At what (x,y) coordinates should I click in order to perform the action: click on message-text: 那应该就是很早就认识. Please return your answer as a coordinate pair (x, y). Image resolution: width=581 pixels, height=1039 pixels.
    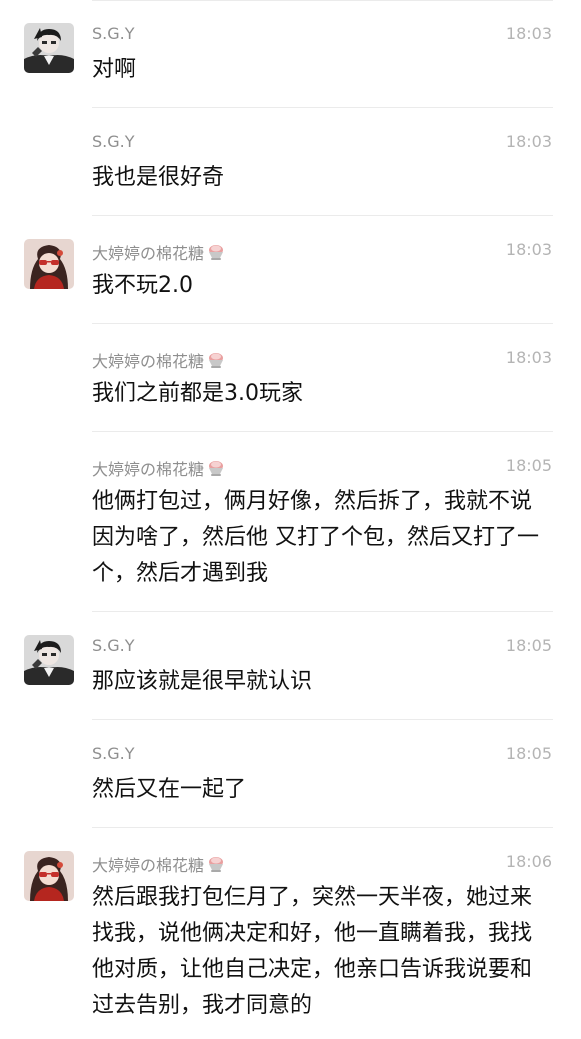
    Looking at the image, I should click on (202, 681).